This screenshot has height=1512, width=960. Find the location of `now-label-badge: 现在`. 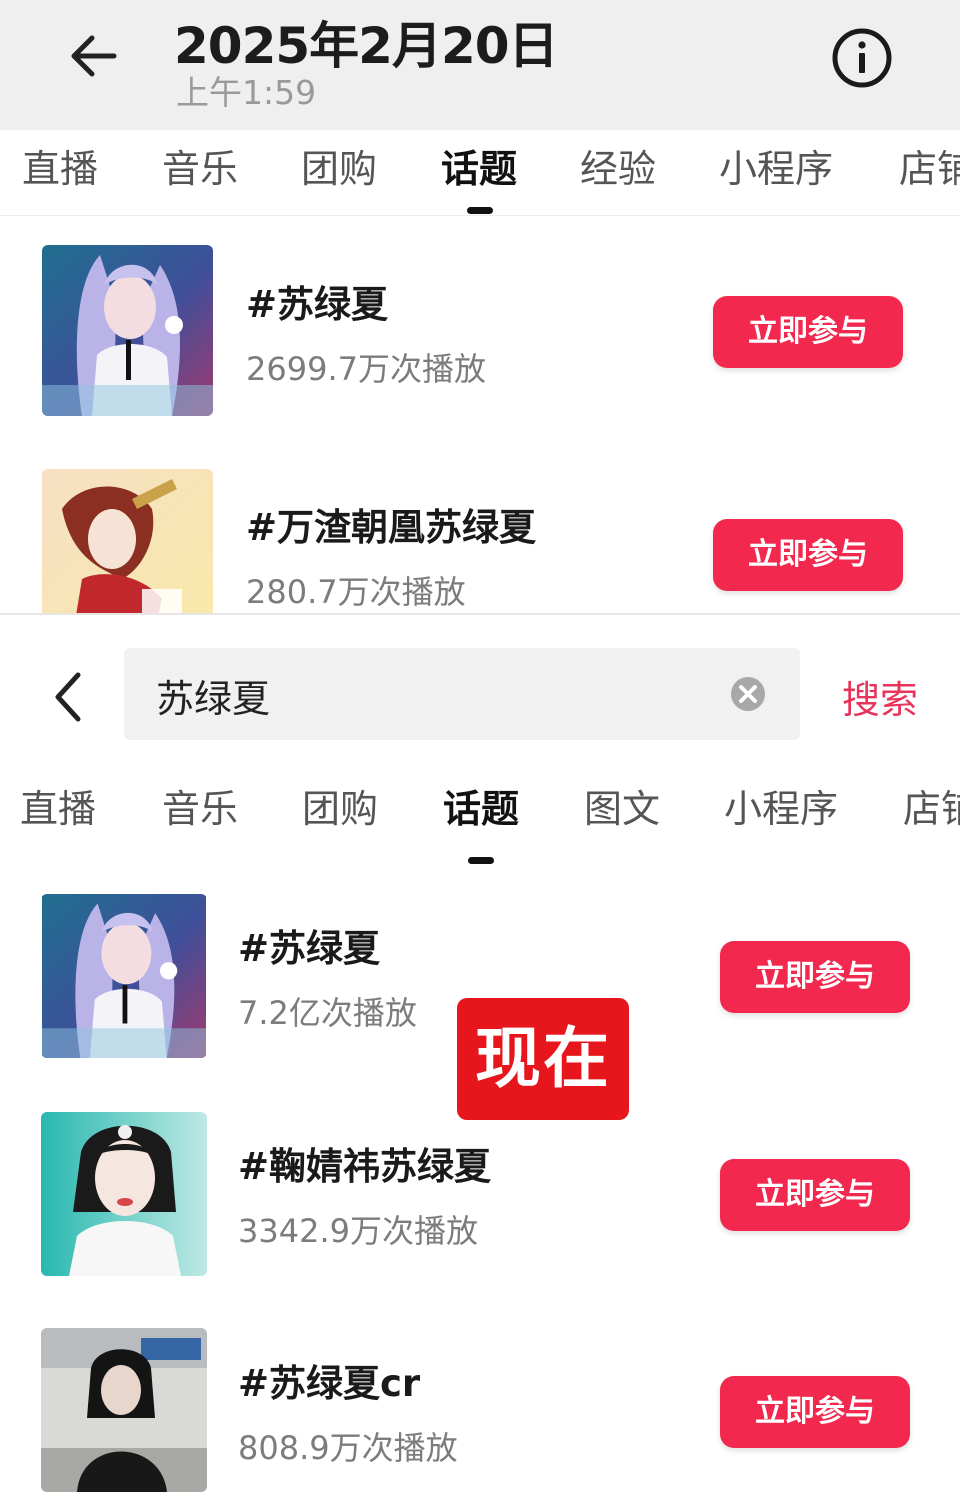

now-label-badge: 现在 is located at coordinates (543, 1059).